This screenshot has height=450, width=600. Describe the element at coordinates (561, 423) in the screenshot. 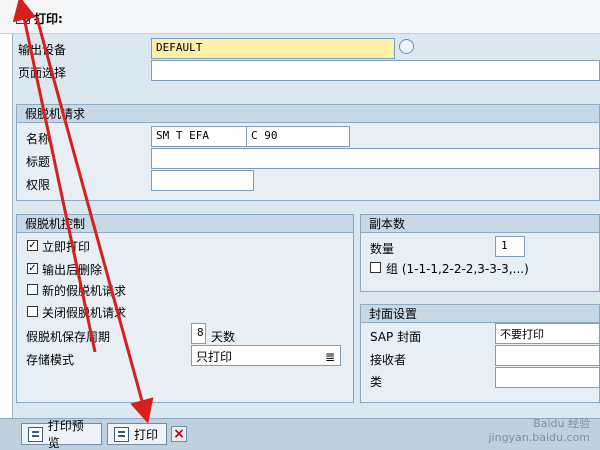

I see `watermark-line1: Baidu 经验` at that location.